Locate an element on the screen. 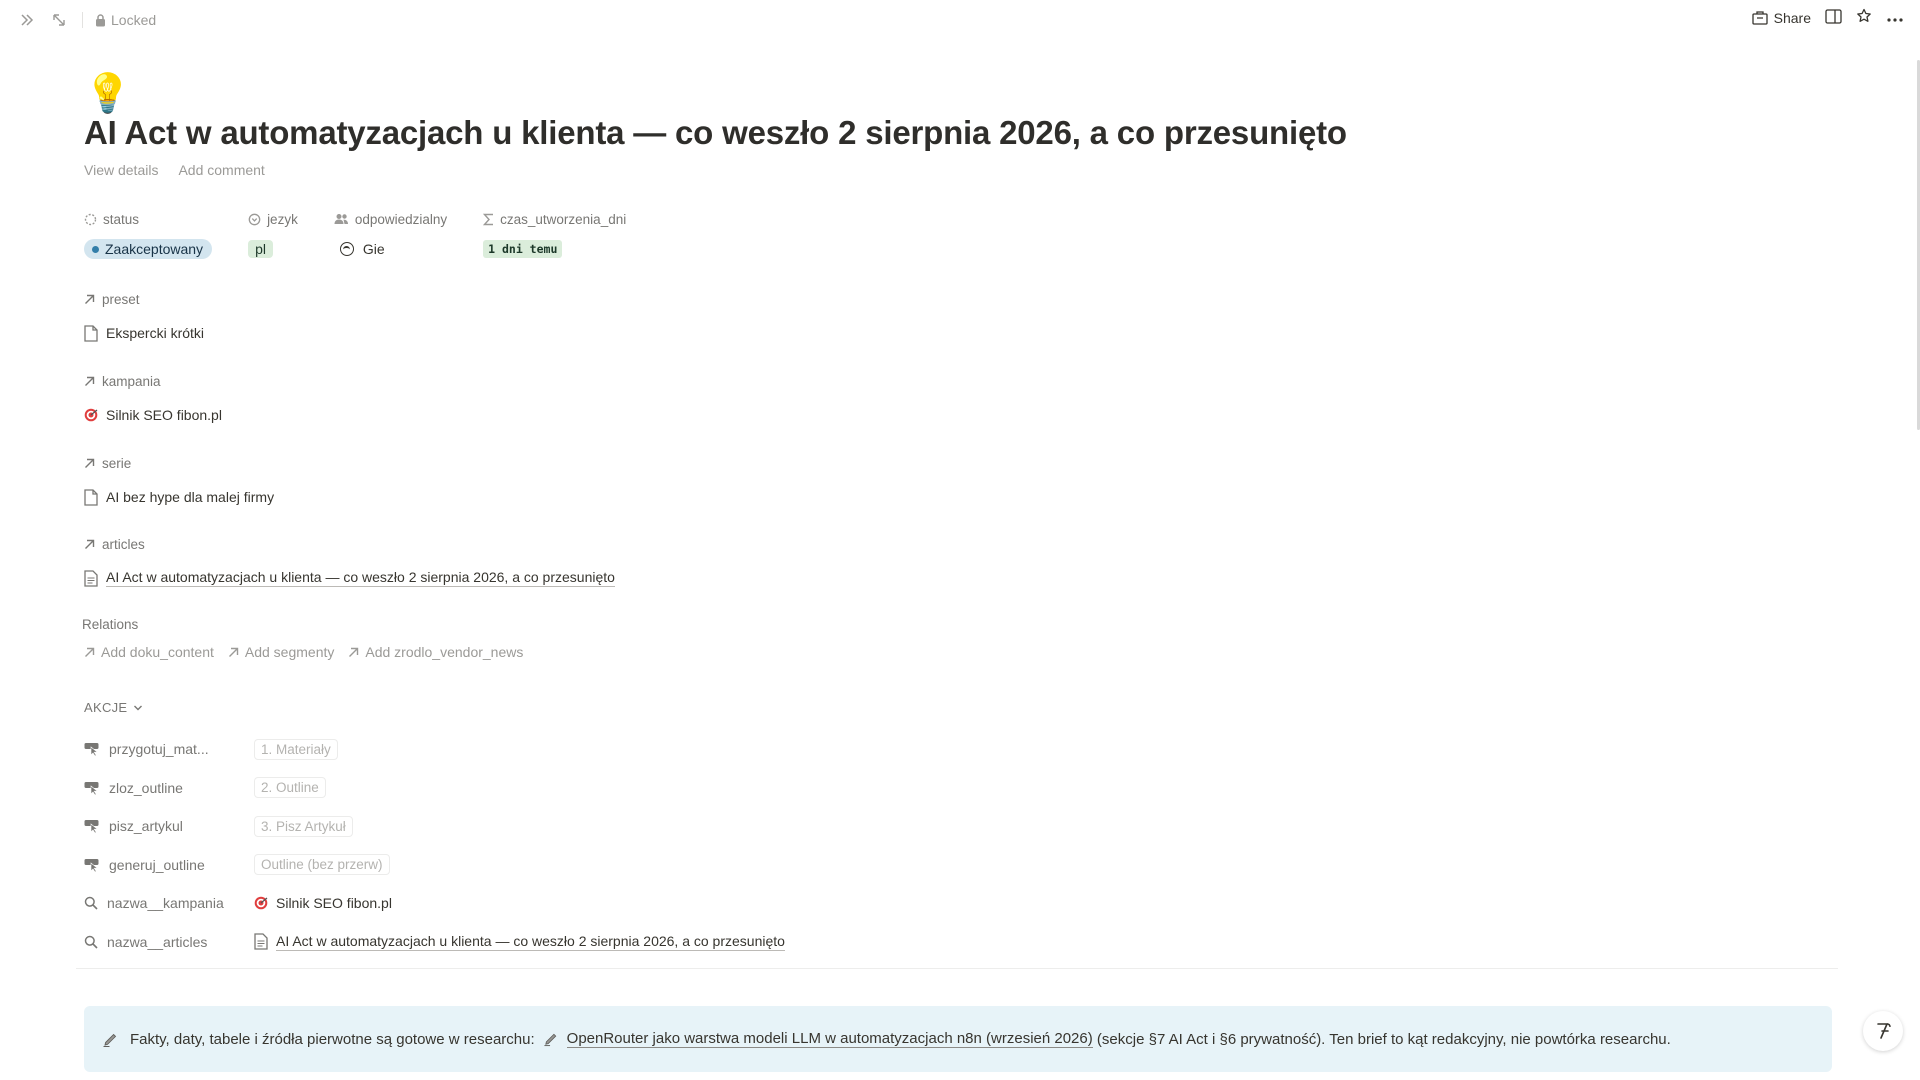 The height and width of the screenshot is (1080, 1920). select-icon is located at coordinates (254, 219).